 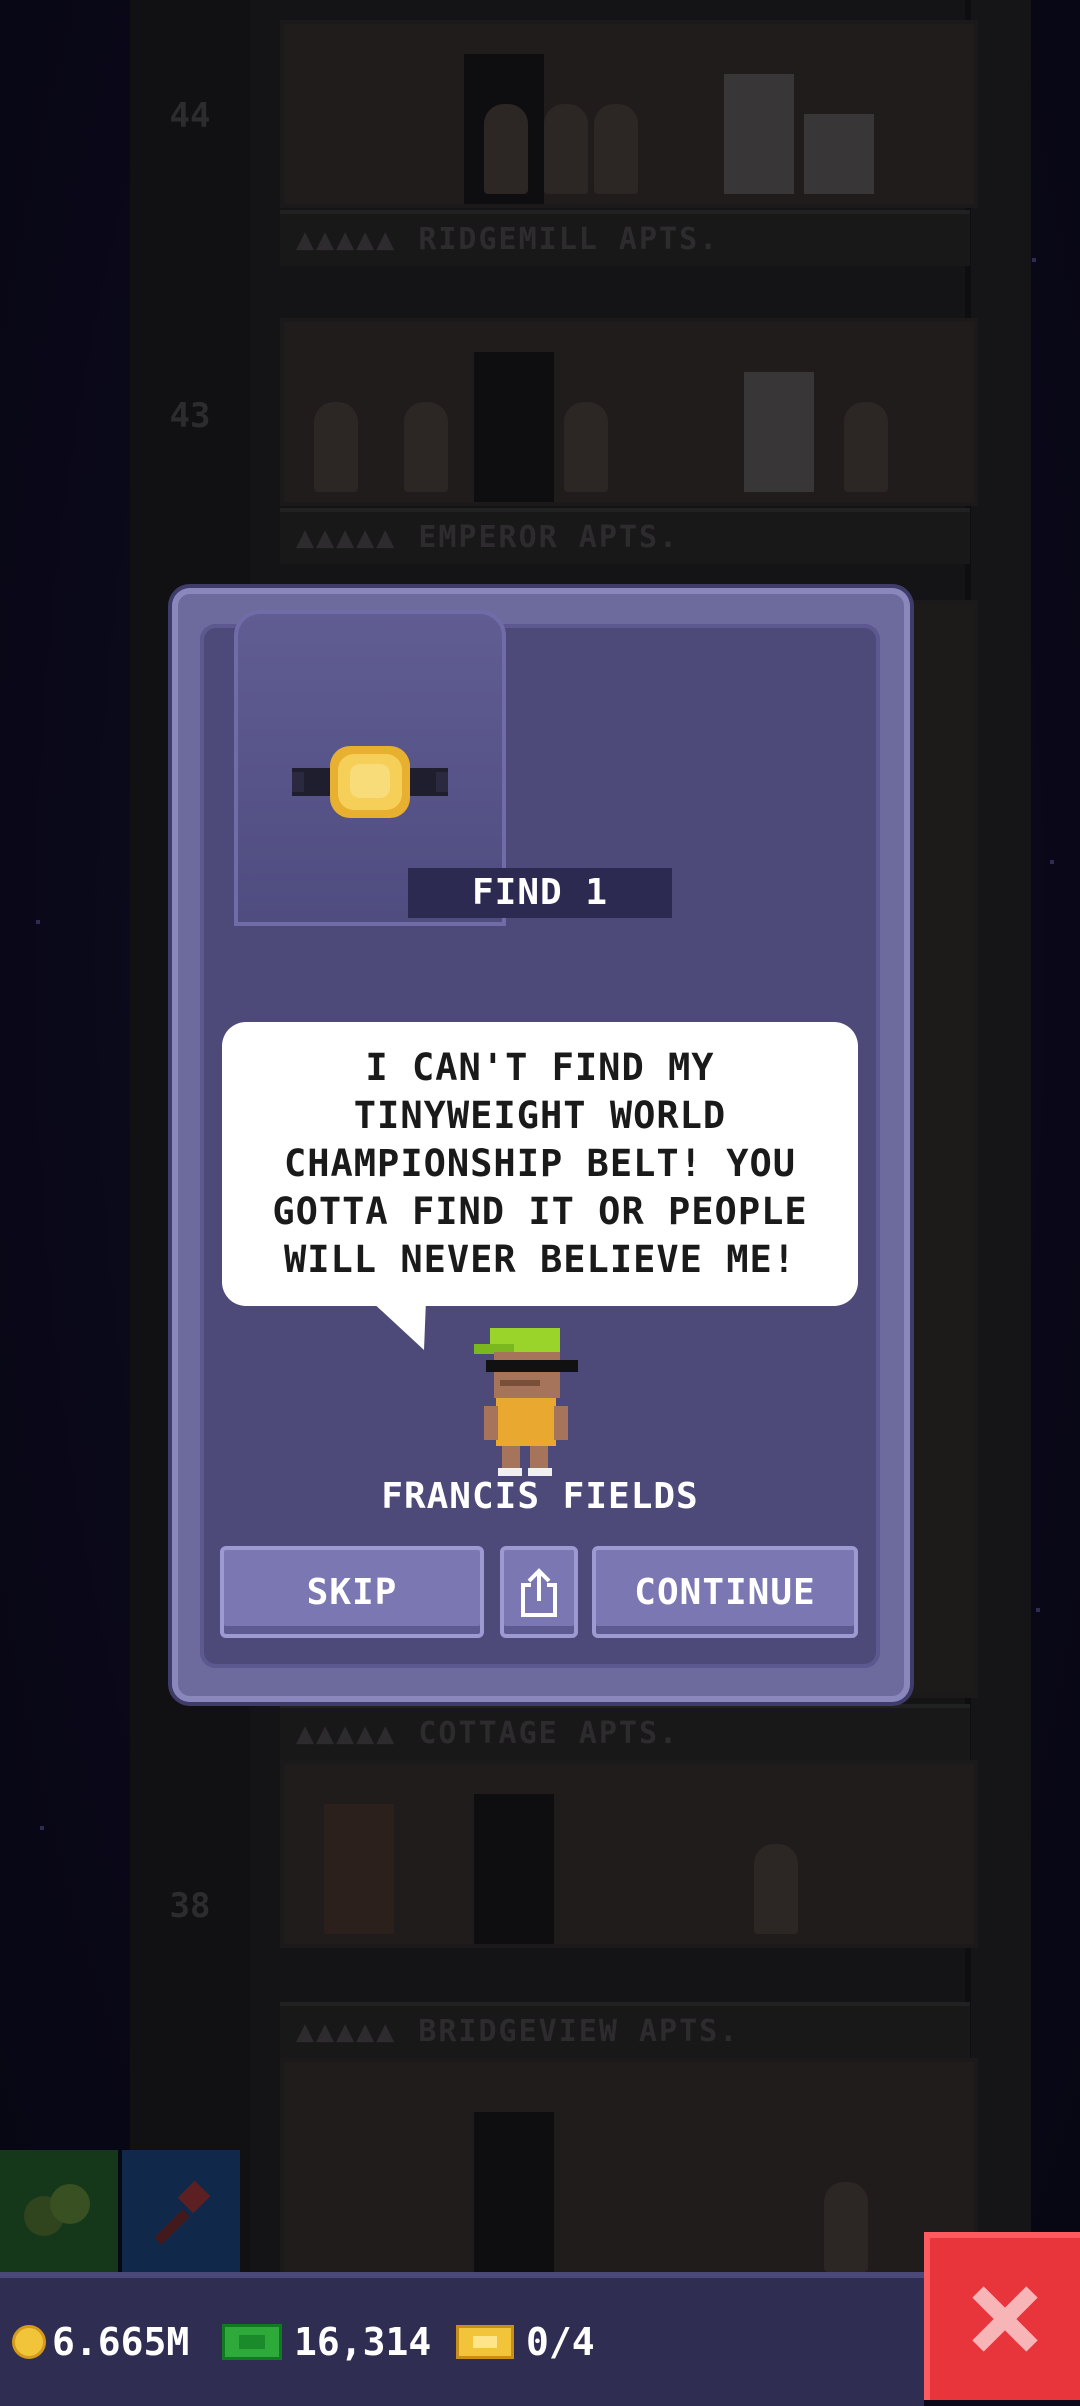 What do you see at coordinates (560, 2342) in the screenshot?
I see `tickets-value: 0/4` at bounding box center [560, 2342].